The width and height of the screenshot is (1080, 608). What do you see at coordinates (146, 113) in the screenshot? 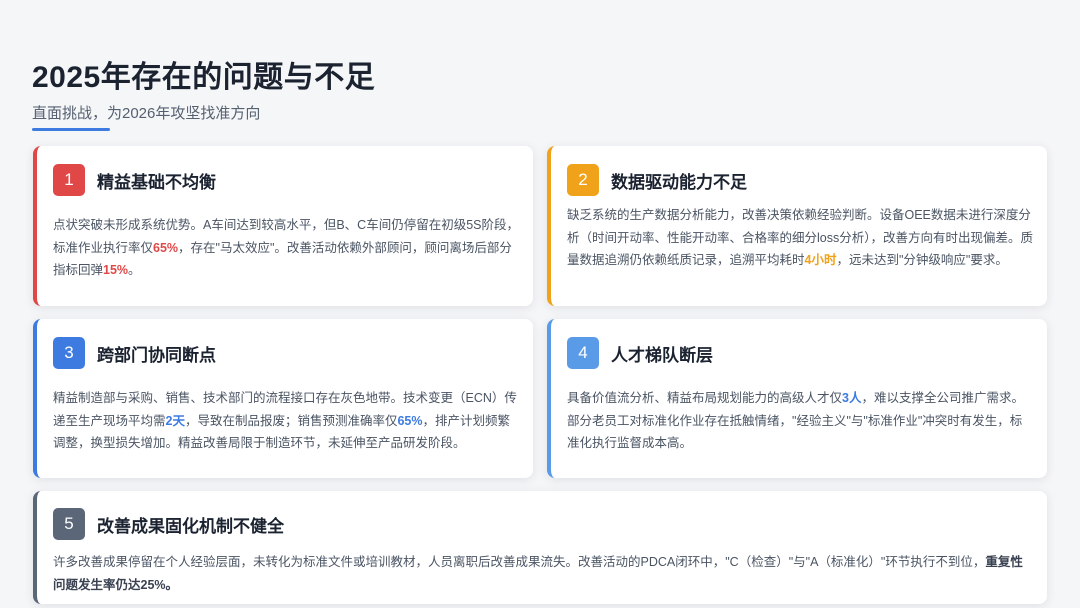
I see `page-subtitle: 直面挑战，为2026年攻坚找准方向` at bounding box center [146, 113].